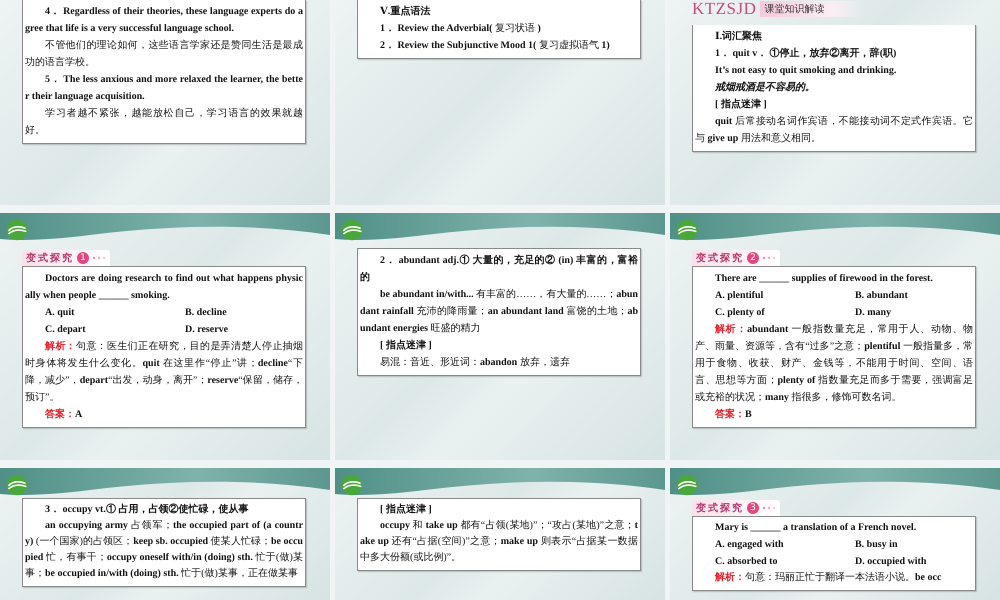  I want to click on heading-text: 3． occupy vt.① 占用，占领②使忙碌，使从事, so click(147, 509).